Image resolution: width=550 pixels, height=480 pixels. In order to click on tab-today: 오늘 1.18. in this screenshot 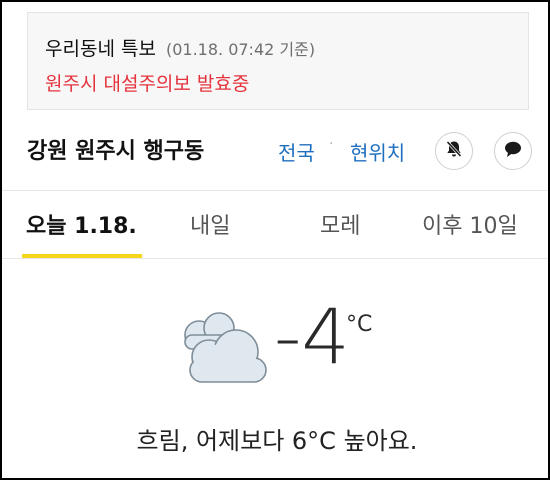, I will do `click(81, 224)`.